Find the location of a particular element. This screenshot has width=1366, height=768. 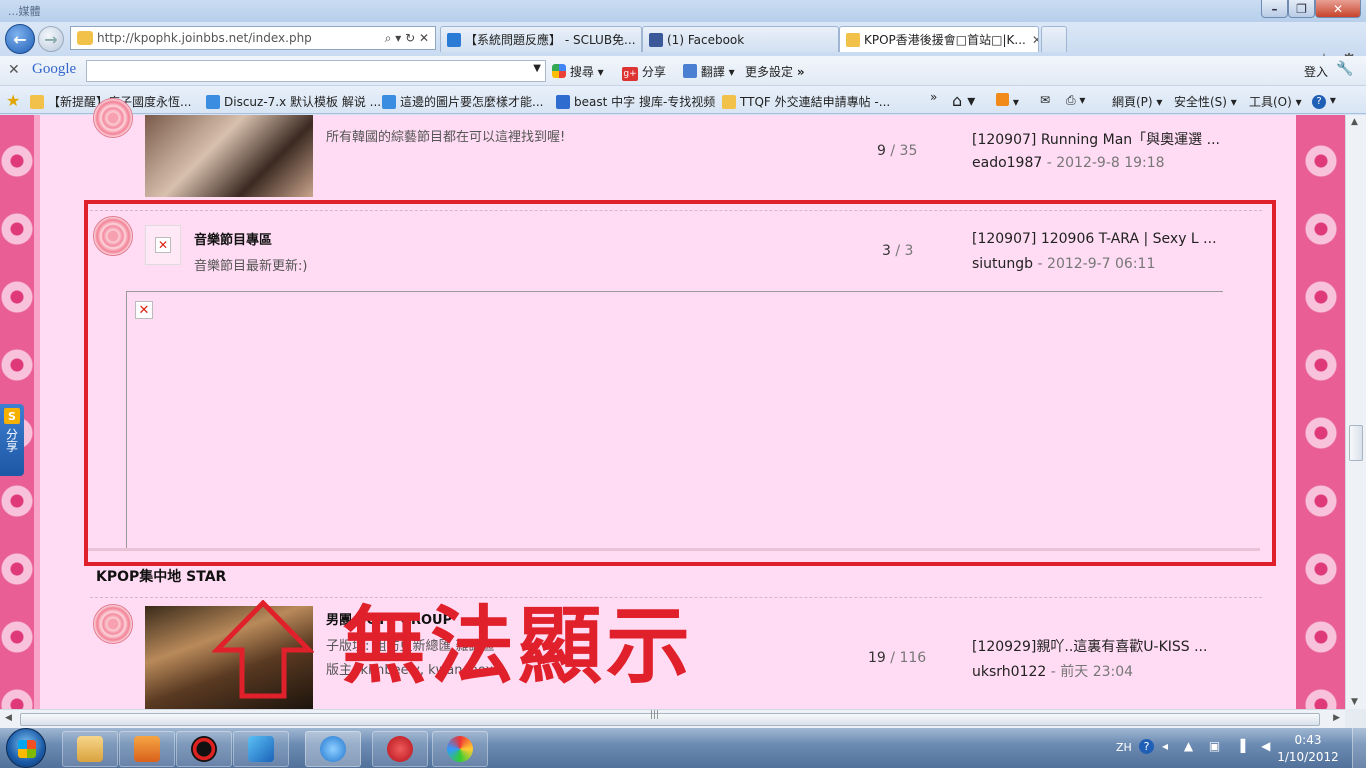

address-url: http://kpophk.joinbbs.net/index.php is located at coordinates (241, 38).